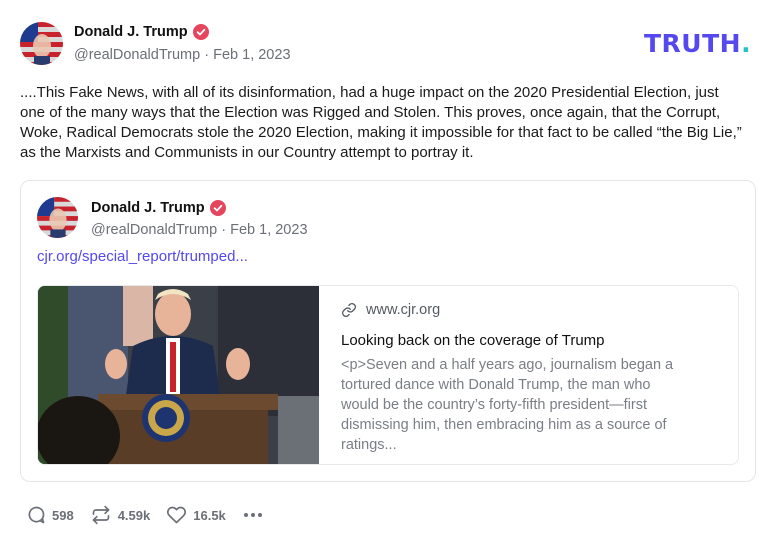 Image resolution: width=777 pixels, height=545 pixels. Describe the element at coordinates (513, 310) in the screenshot. I see `link-preview-domain: www.cjr.org` at that location.